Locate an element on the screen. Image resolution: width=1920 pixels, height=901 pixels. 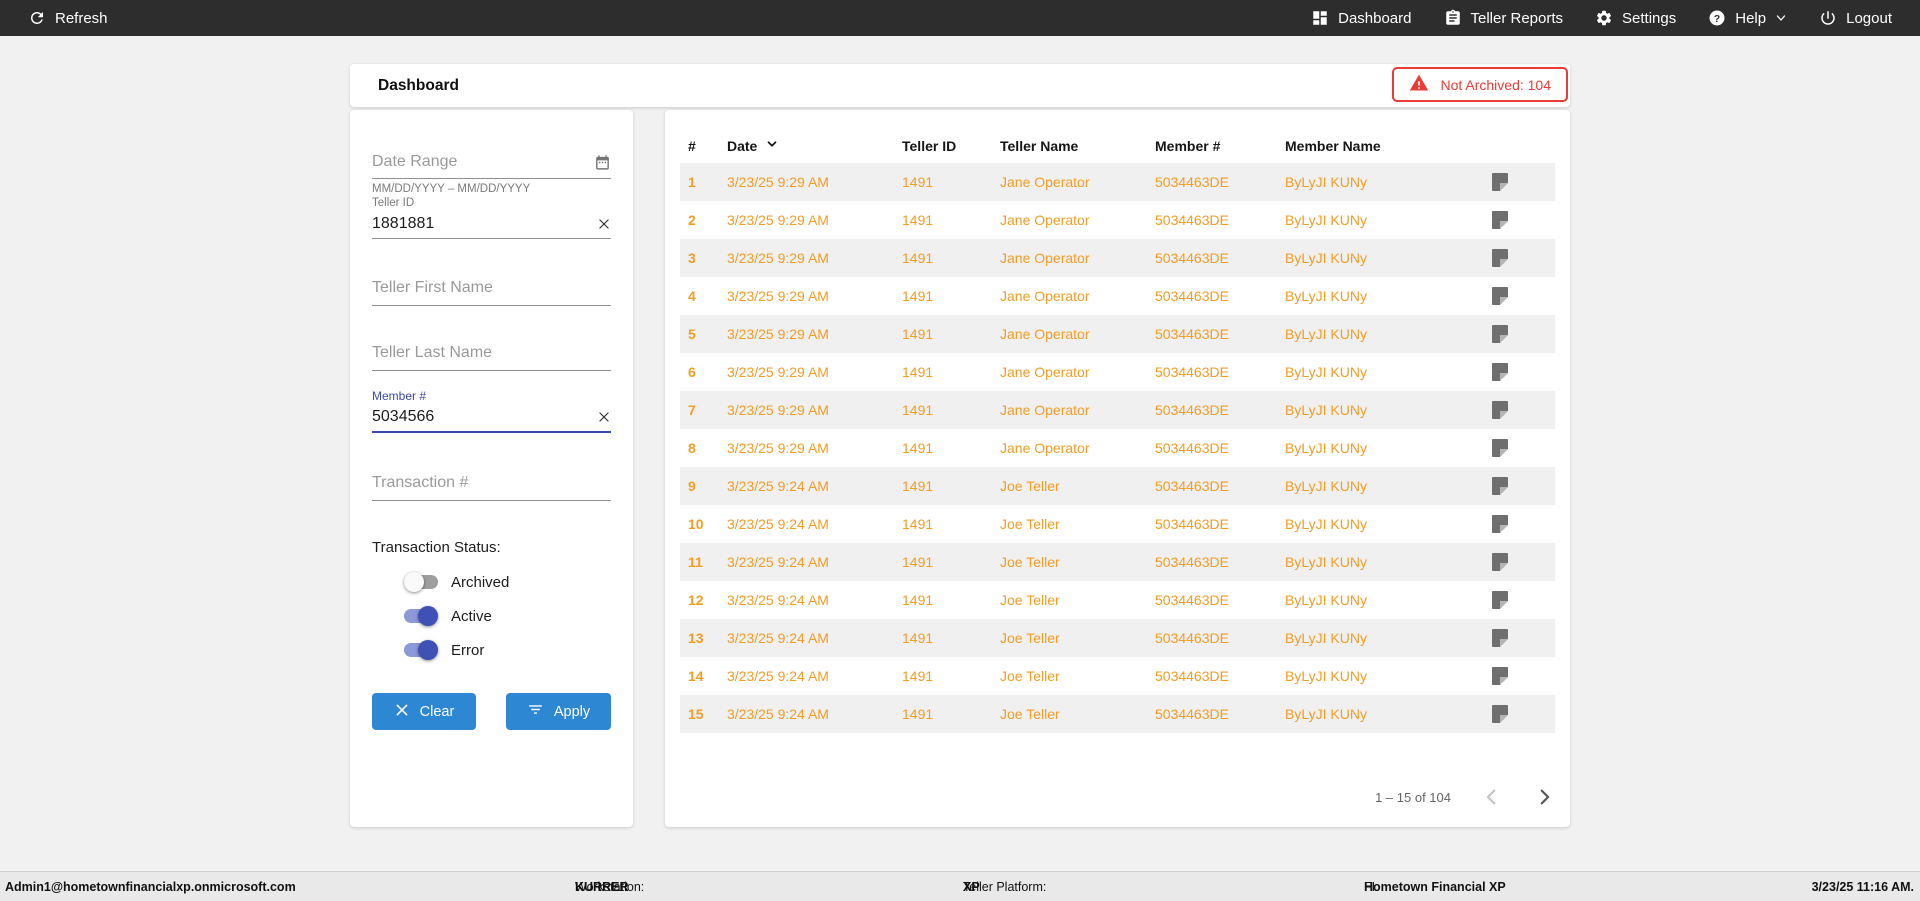
transaction-number-input is located at coordinates (491, 482).